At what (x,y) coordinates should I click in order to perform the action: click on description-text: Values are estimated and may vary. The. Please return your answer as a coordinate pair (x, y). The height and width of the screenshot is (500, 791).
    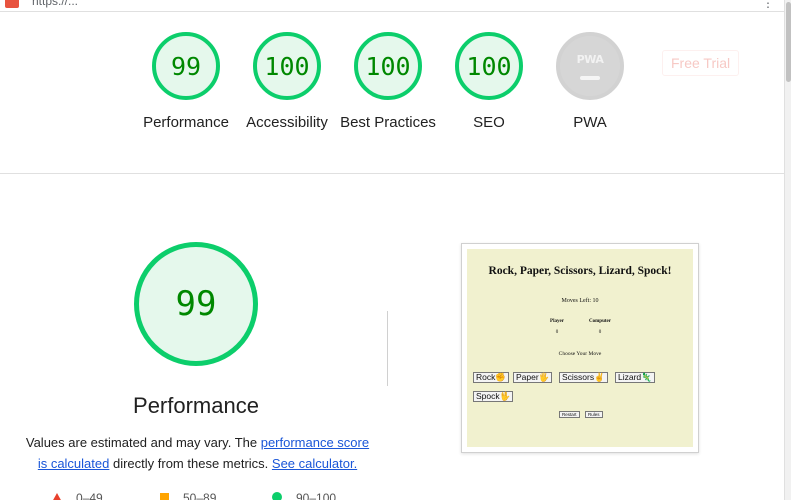
    Looking at the image, I should click on (143, 442).